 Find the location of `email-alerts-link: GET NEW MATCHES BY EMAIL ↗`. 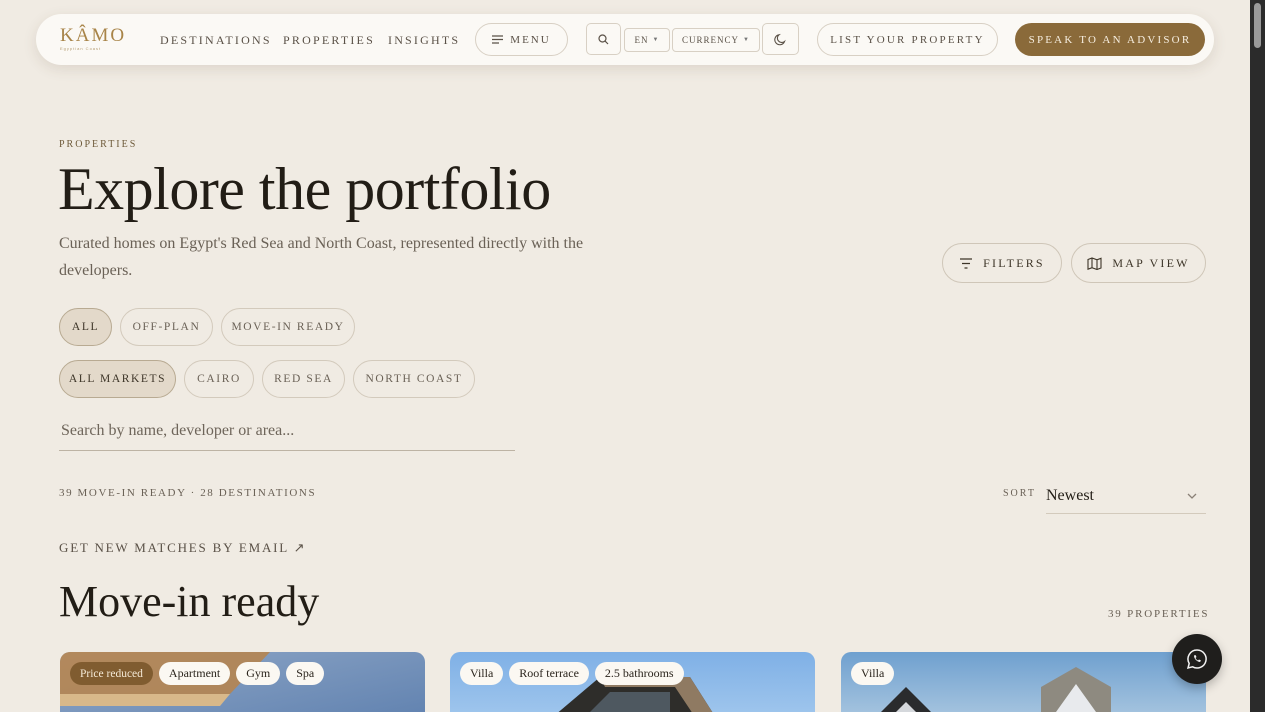

email-alerts-link: GET NEW MATCHES BY EMAIL ↗ is located at coordinates (182, 548).